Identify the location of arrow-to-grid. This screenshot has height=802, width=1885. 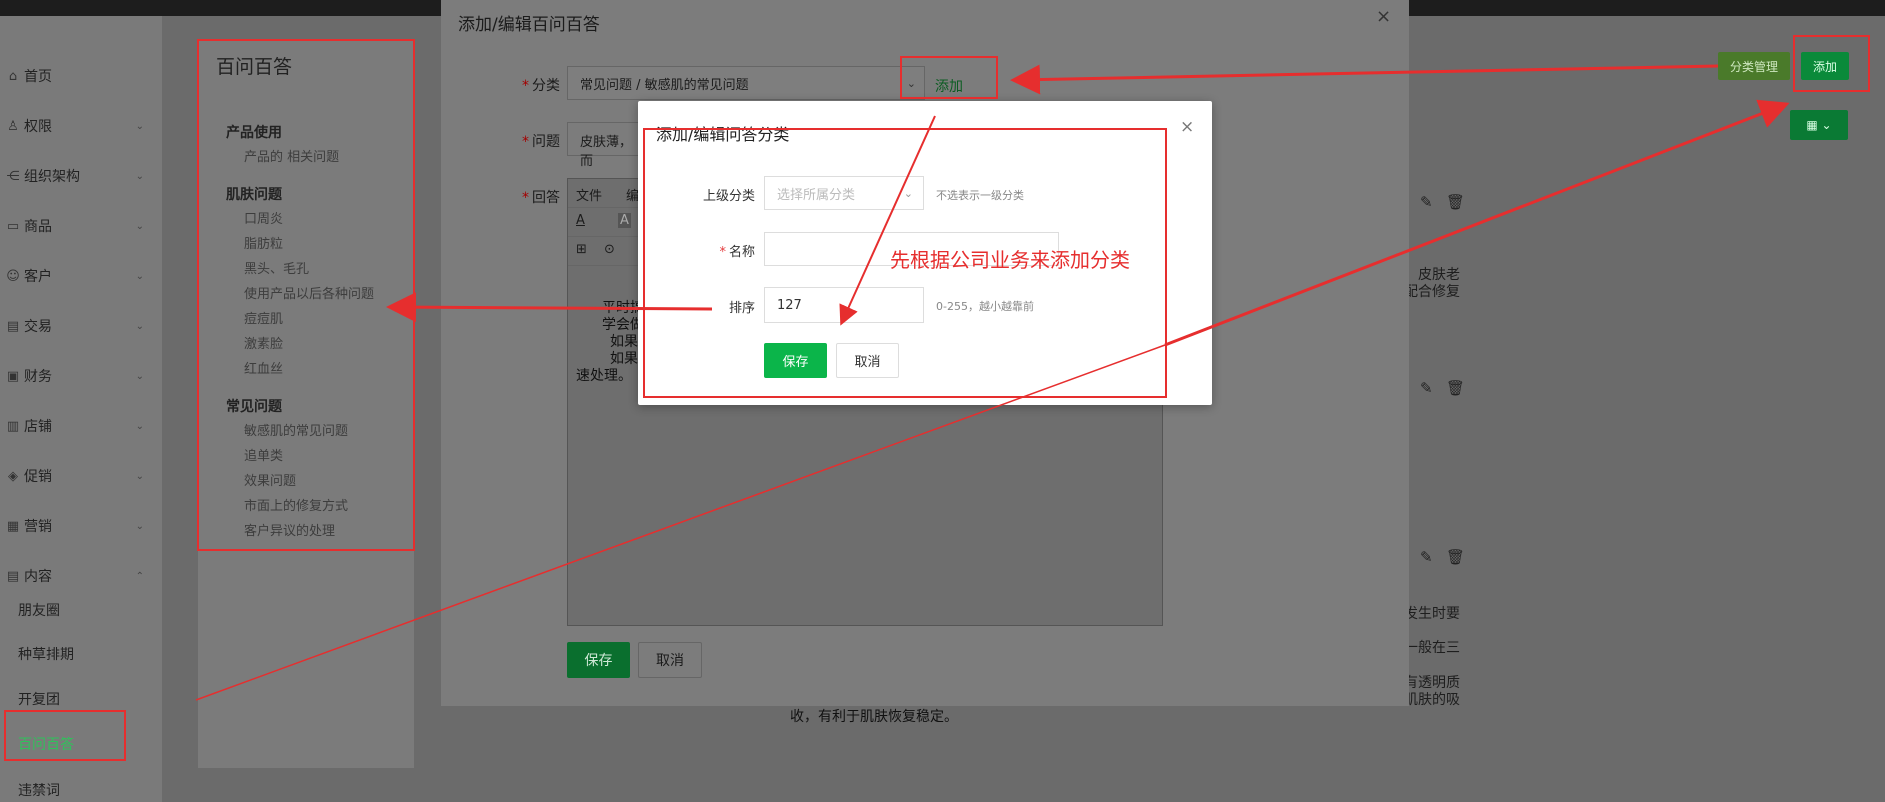
(1477, 223).